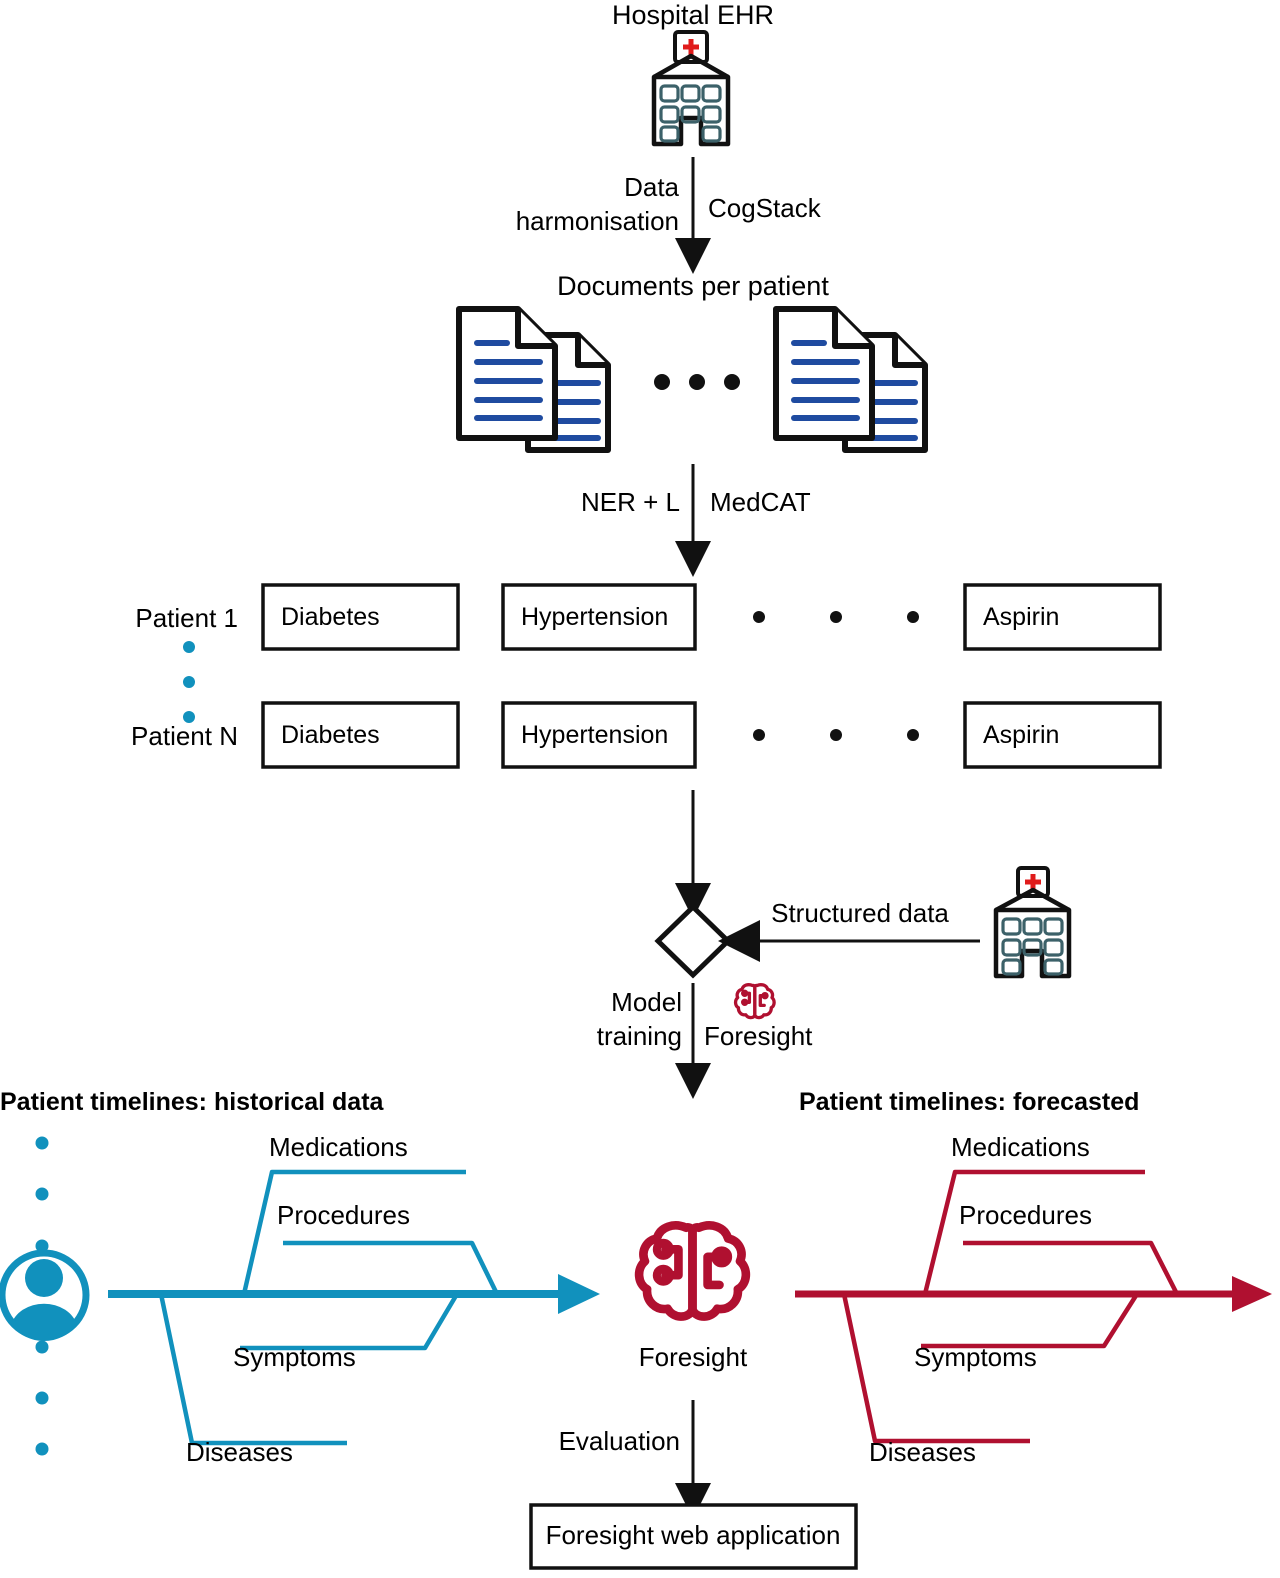  What do you see at coordinates (646, 1002) in the screenshot?
I see `edge-label-model-training-line1: Model` at bounding box center [646, 1002].